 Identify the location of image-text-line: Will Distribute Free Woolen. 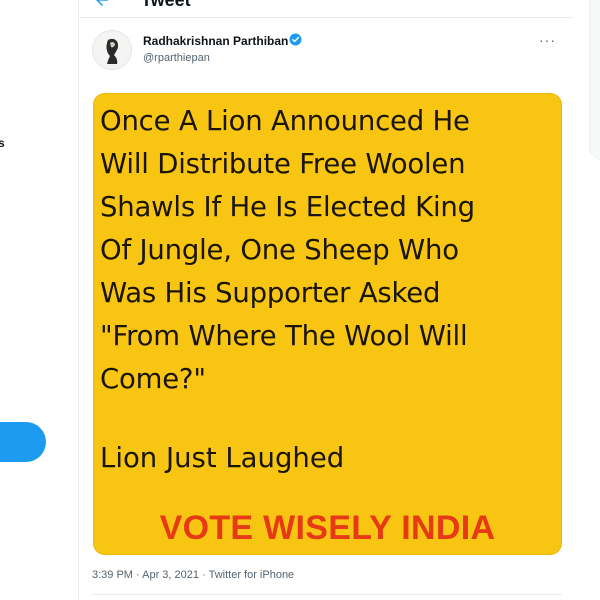
(283, 164).